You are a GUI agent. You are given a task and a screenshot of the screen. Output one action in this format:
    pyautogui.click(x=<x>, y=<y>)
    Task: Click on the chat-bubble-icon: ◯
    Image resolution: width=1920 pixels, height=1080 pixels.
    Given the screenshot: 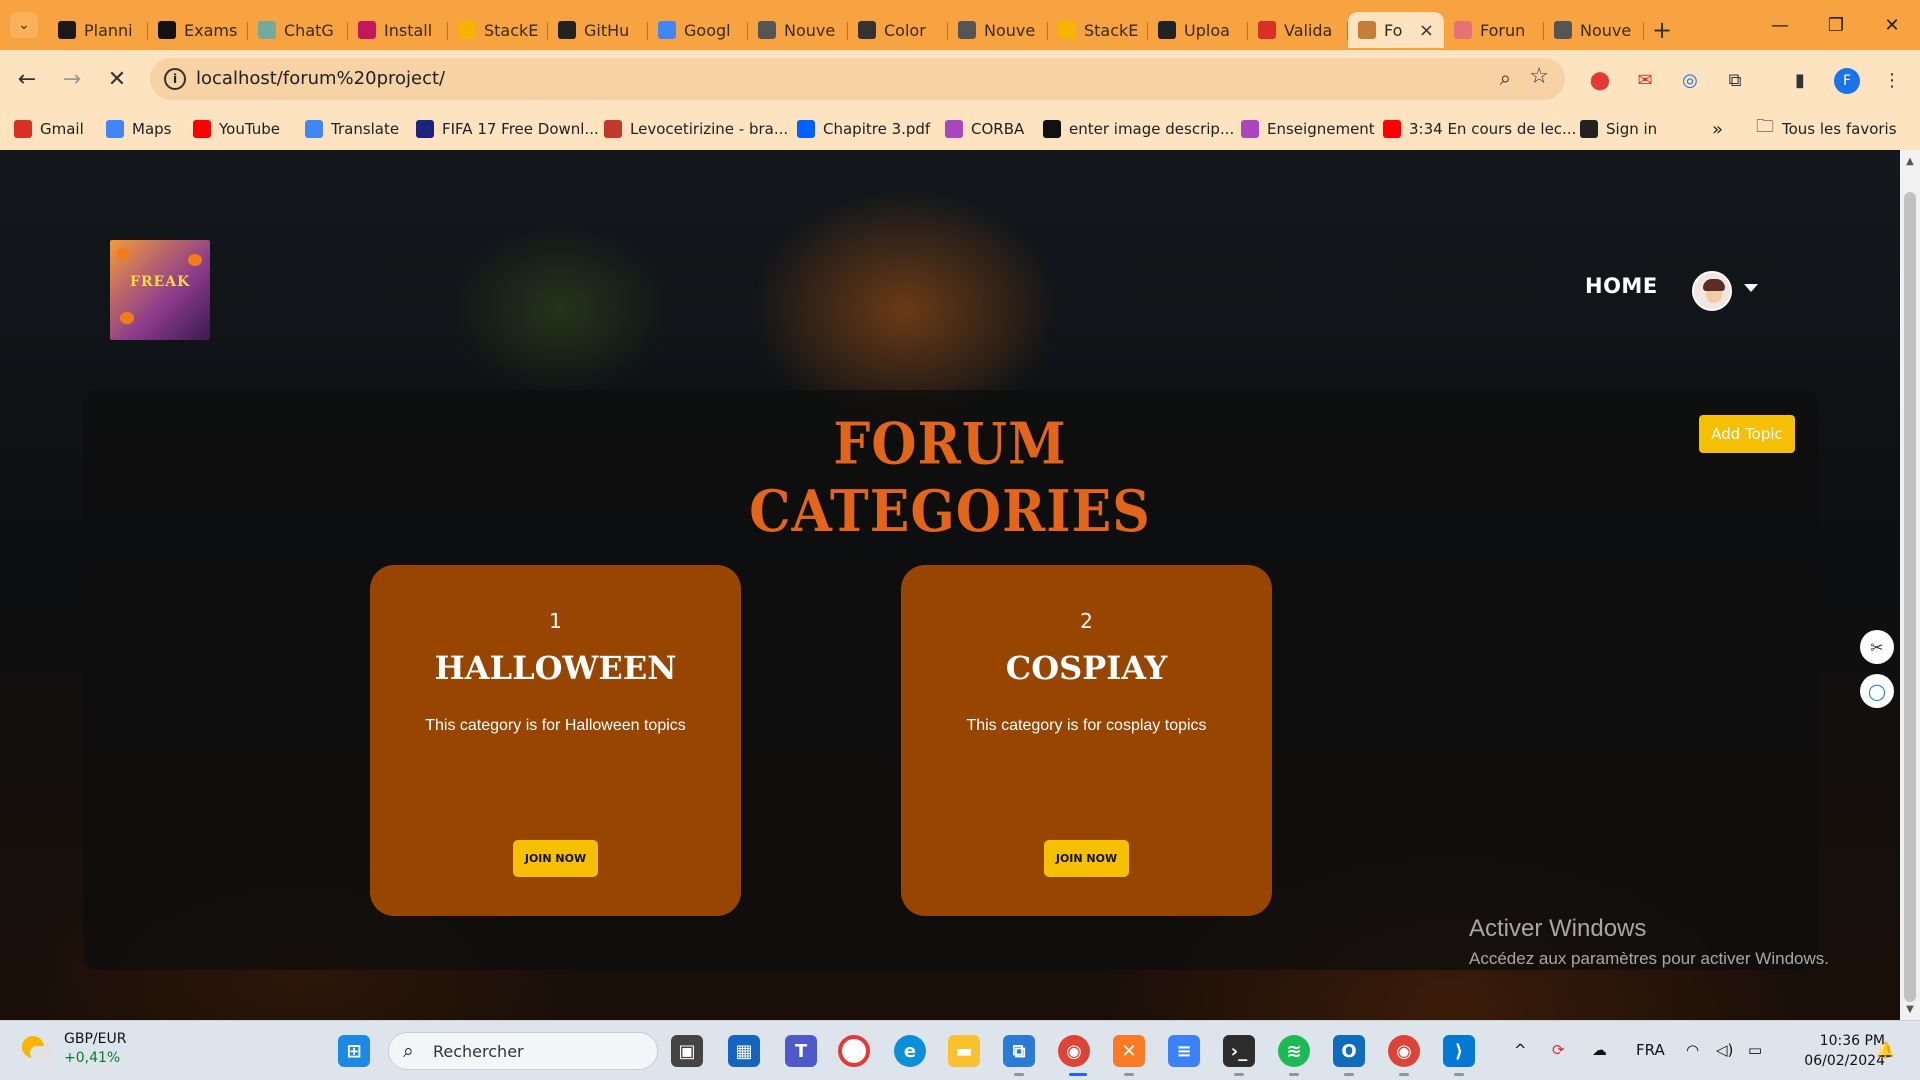 What is the action you would take?
    pyautogui.click(x=1877, y=691)
    